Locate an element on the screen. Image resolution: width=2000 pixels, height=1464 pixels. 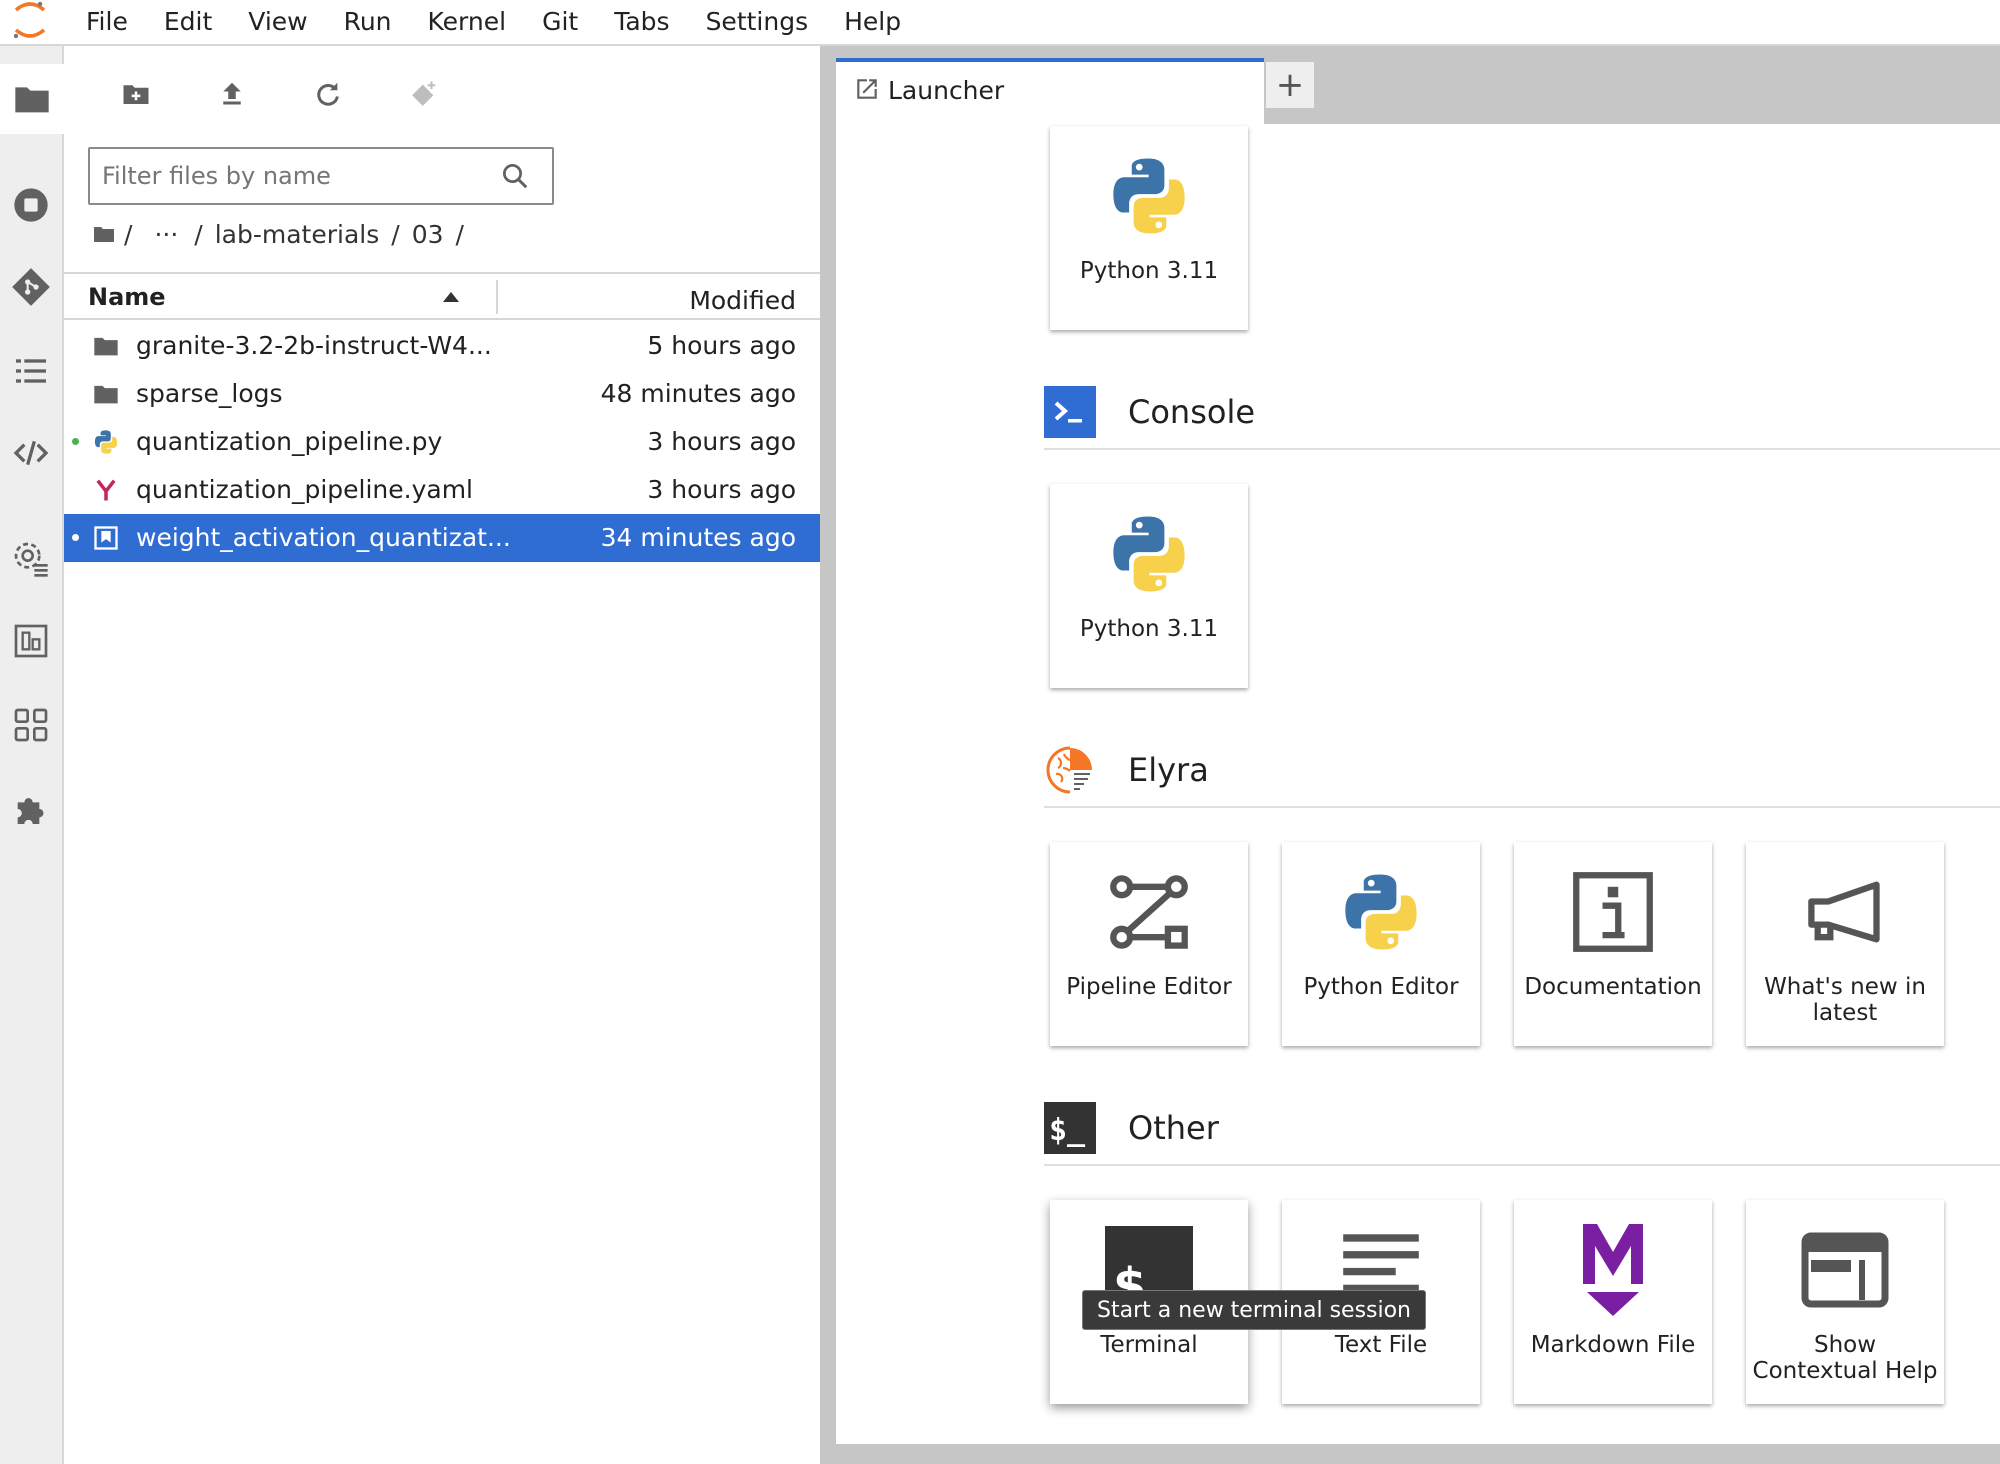
breadcrumb: / ··· / lab-materials / 03 / is located at coordinates (284, 234).